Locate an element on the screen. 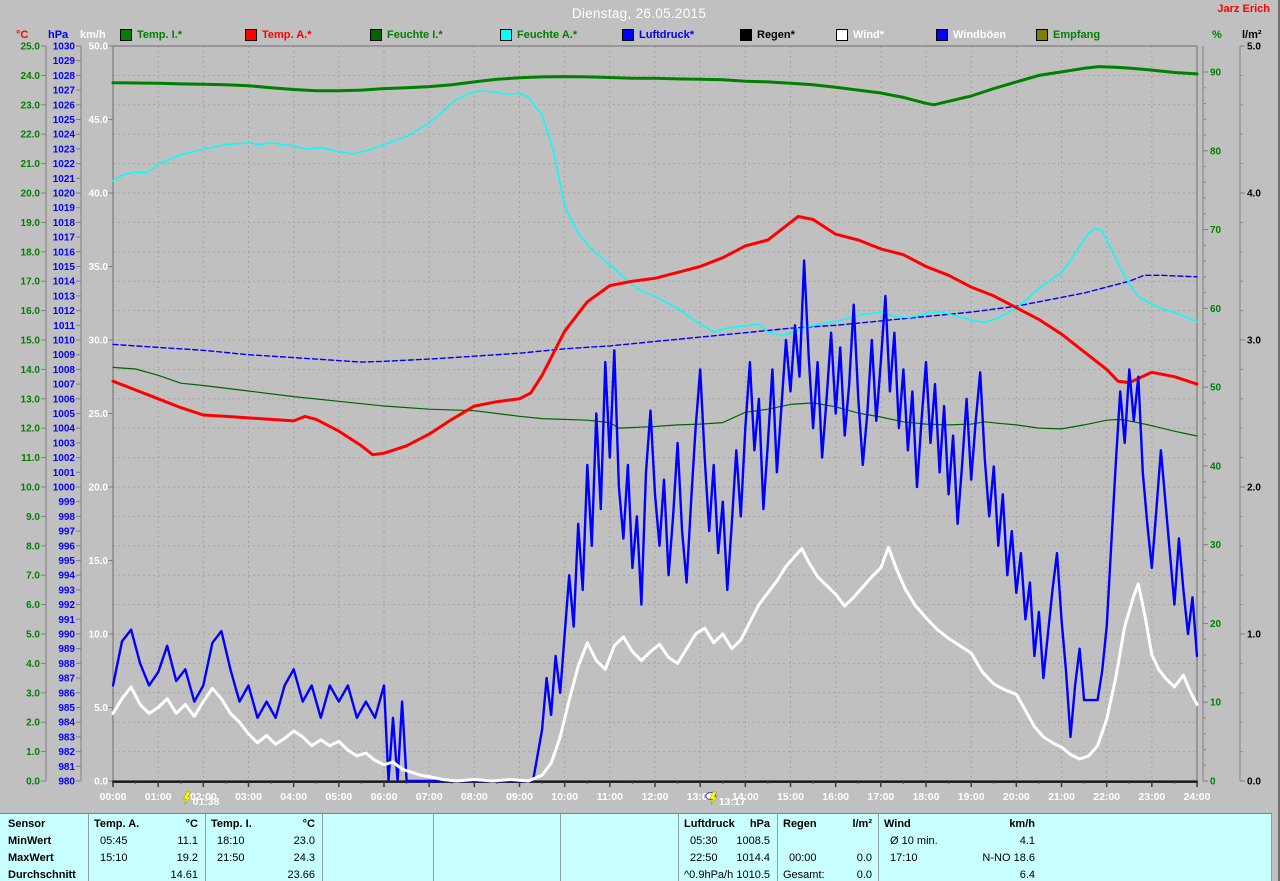 Image resolution: width=1280 pixels, height=881 pixels. table-row-label: Sensor is located at coordinates (27, 824).